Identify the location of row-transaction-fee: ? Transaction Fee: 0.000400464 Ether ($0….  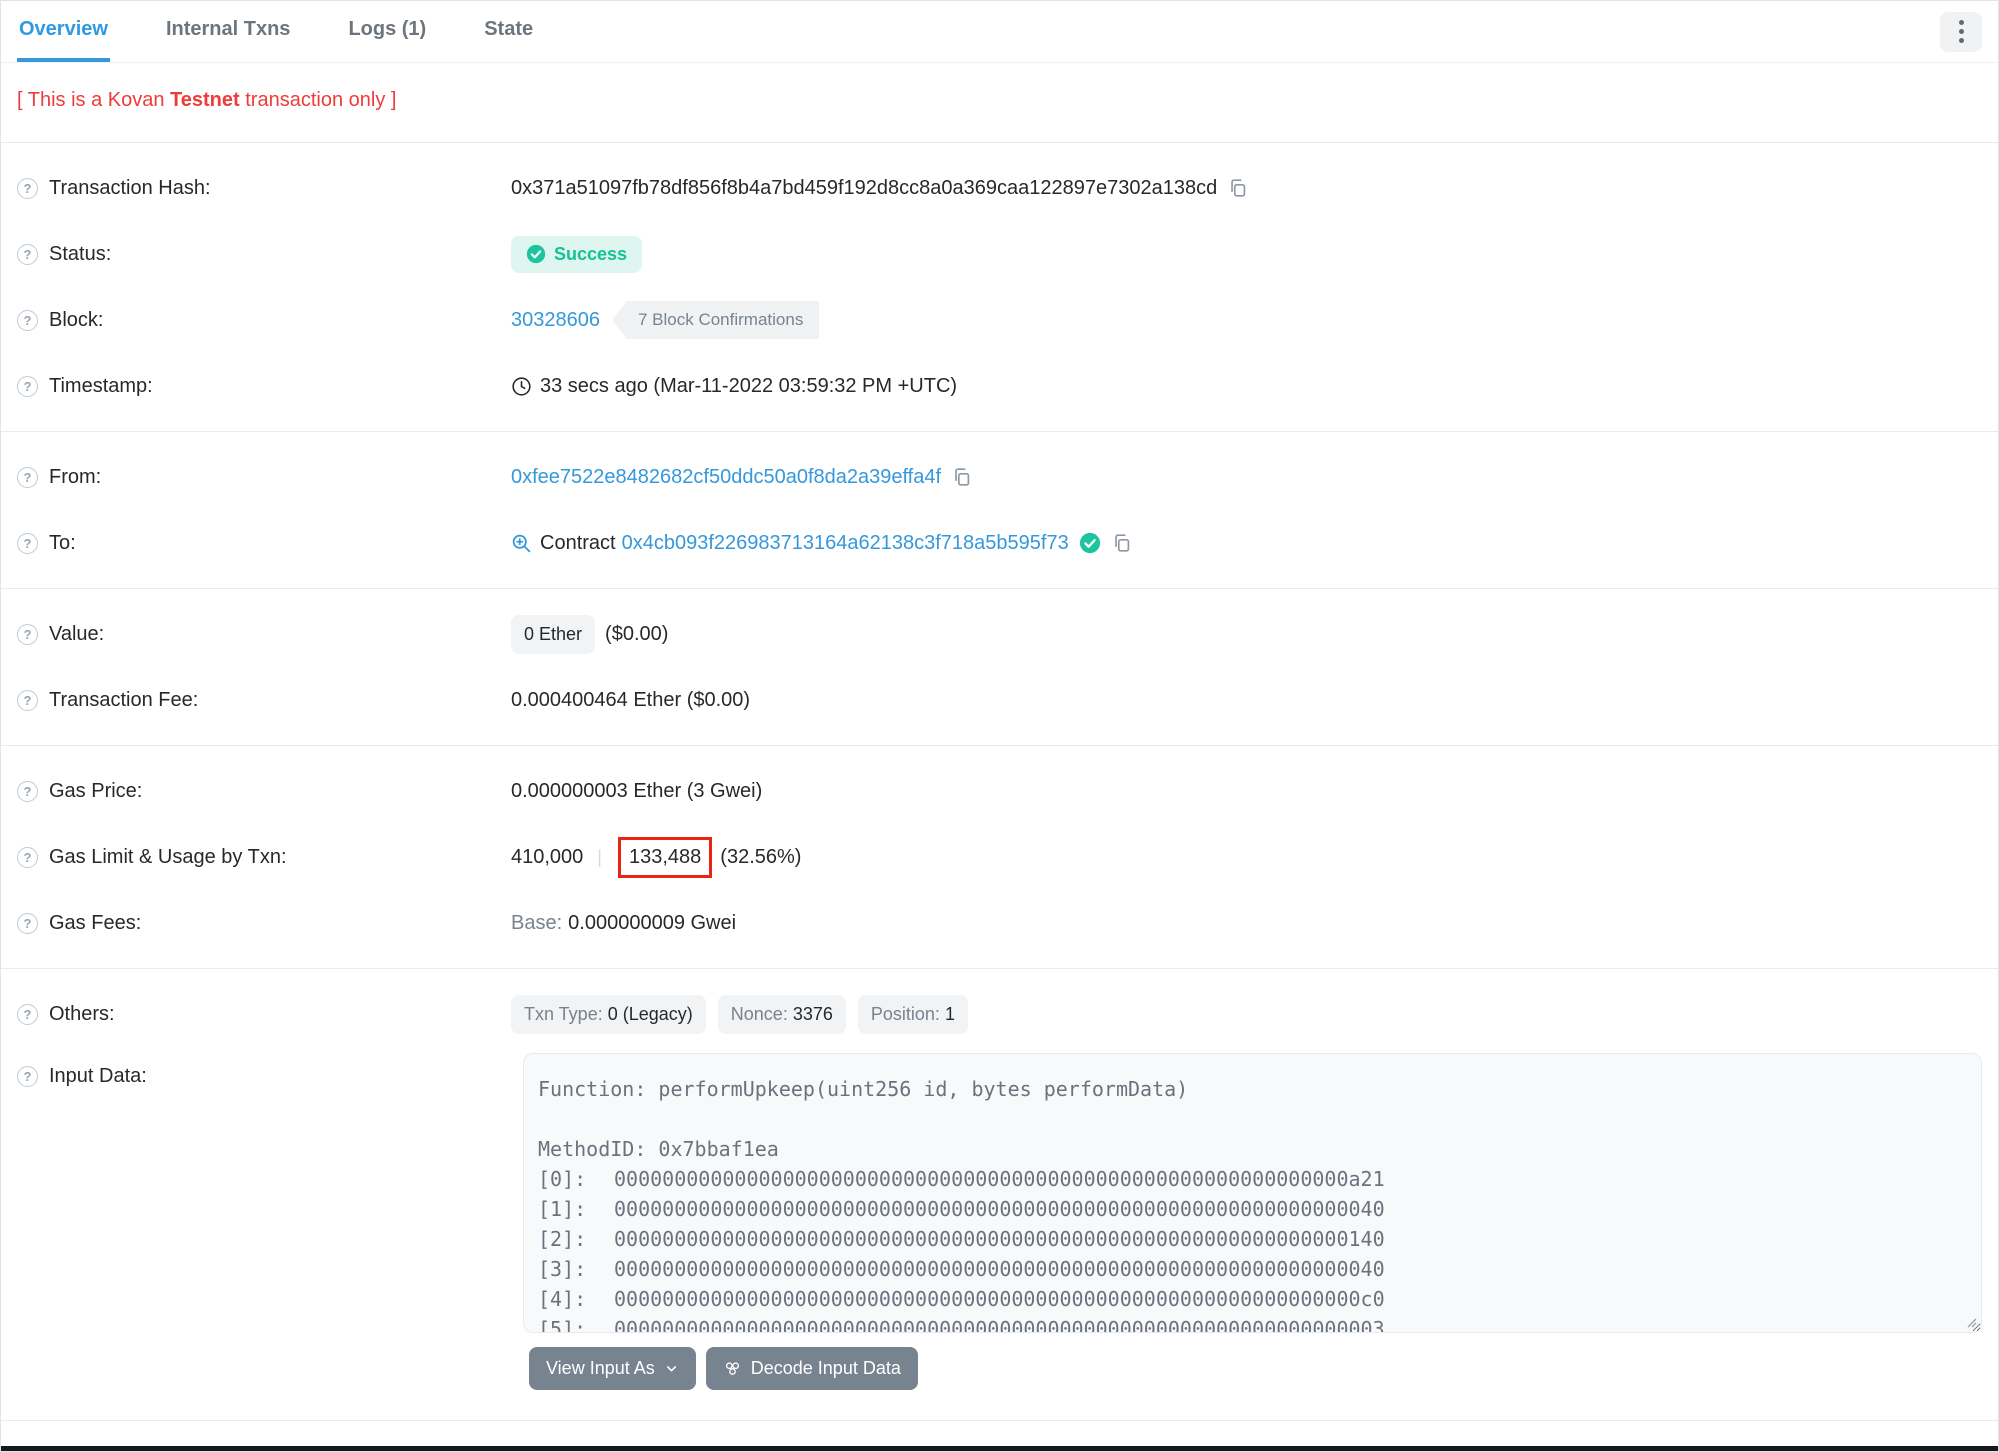
(999, 700).